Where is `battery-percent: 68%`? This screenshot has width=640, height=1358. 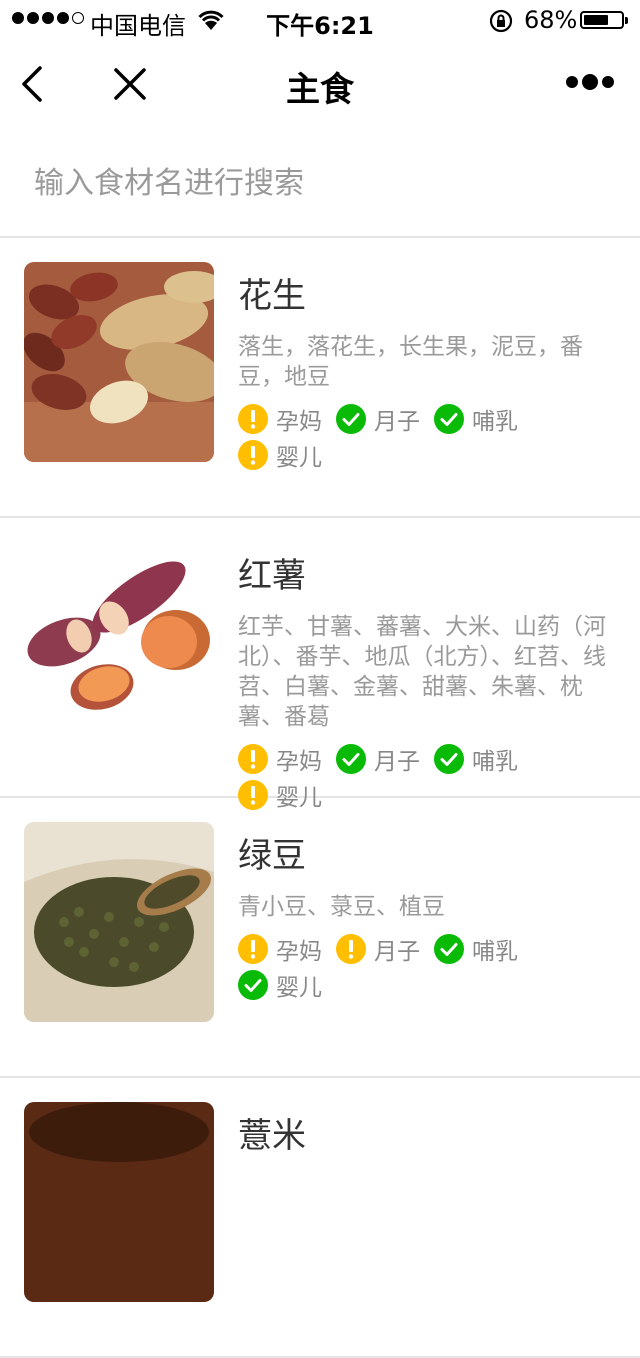
battery-percent: 68% is located at coordinates (551, 20).